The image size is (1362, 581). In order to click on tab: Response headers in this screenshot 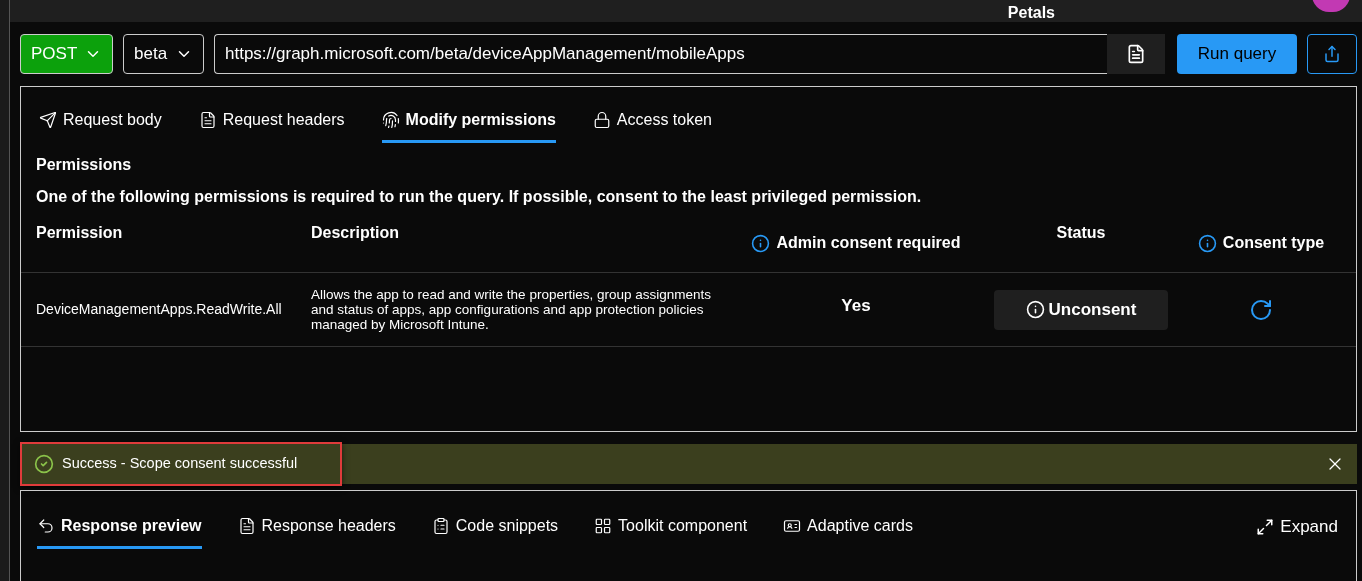, I will do `click(316, 527)`.